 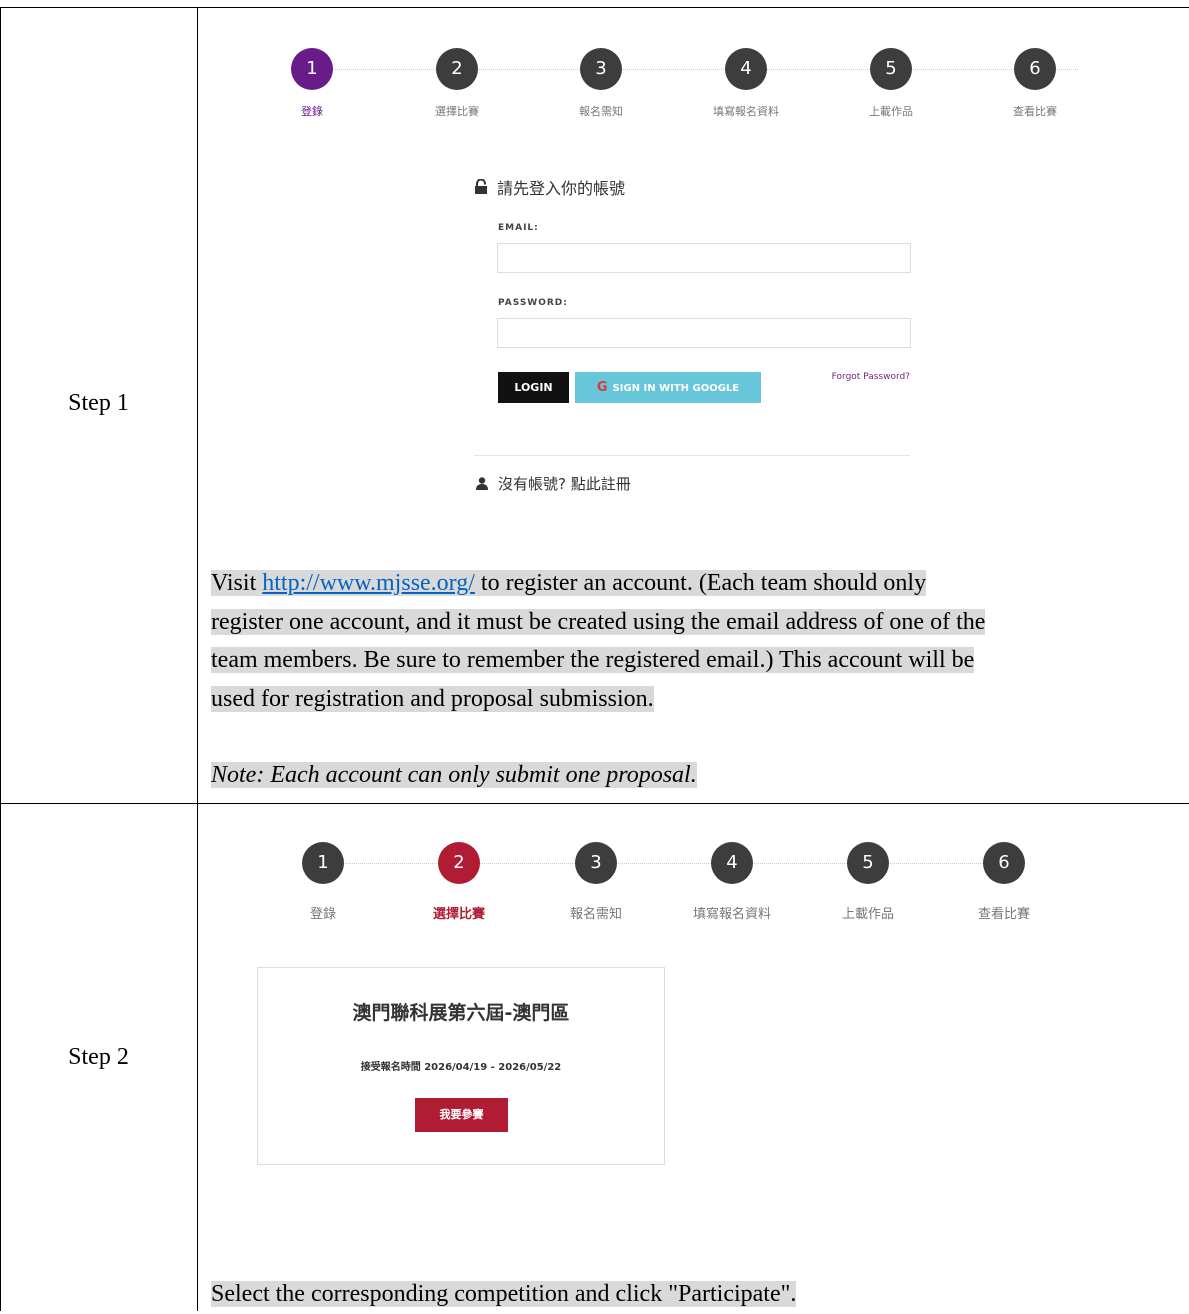 I want to click on step2-circle-3: 3, so click(x=596, y=863).